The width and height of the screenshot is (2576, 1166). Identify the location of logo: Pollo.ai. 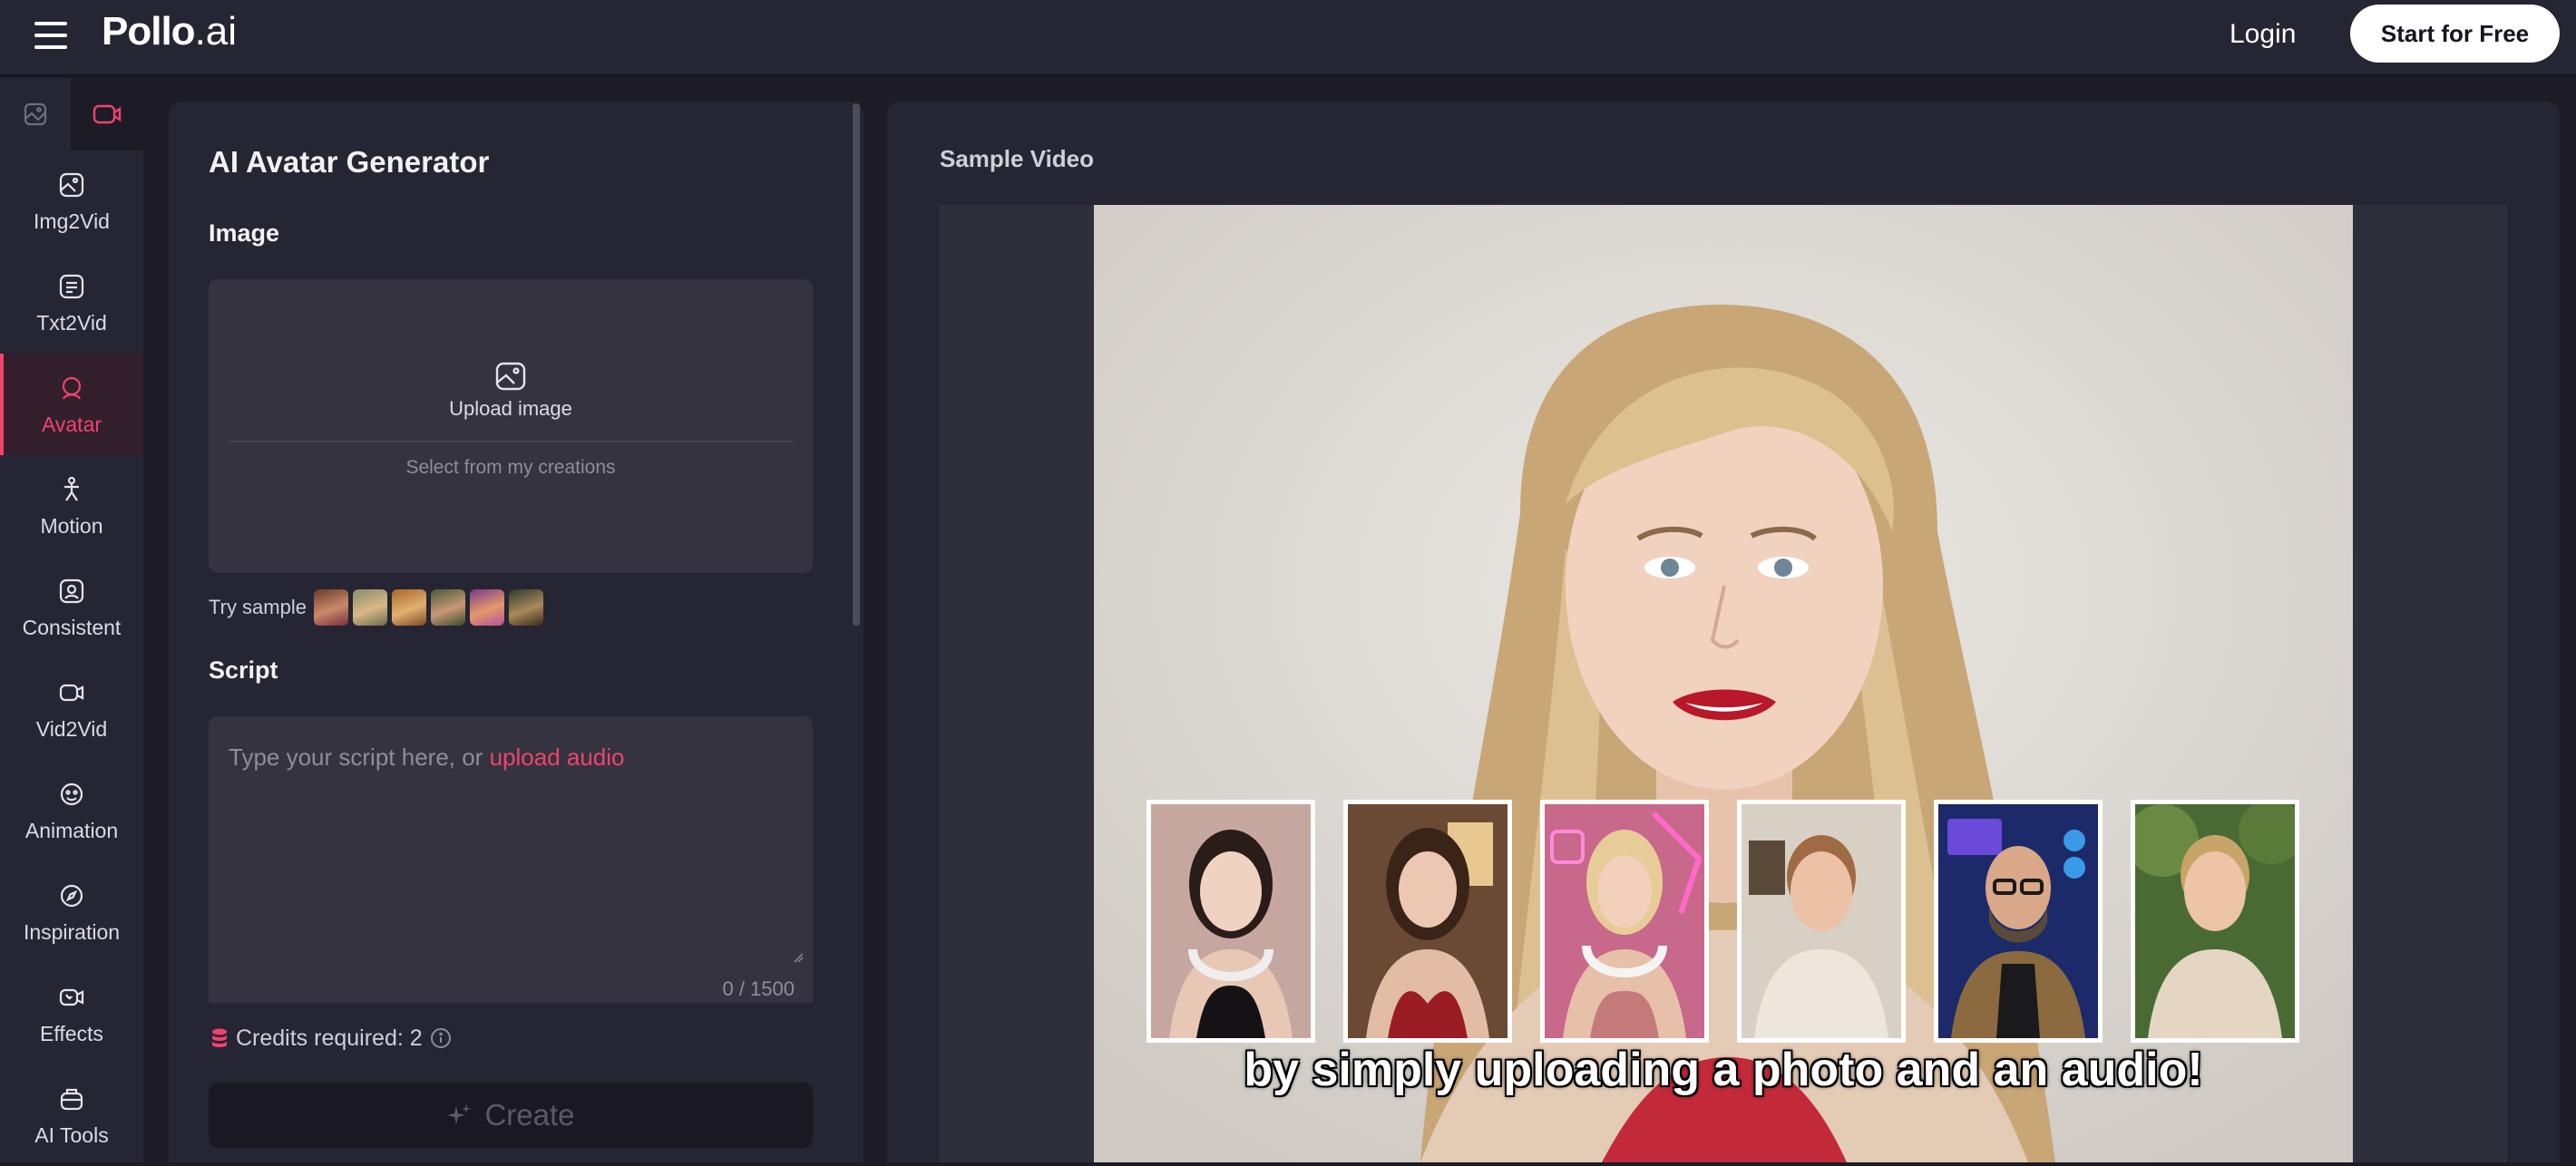
(169, 31).